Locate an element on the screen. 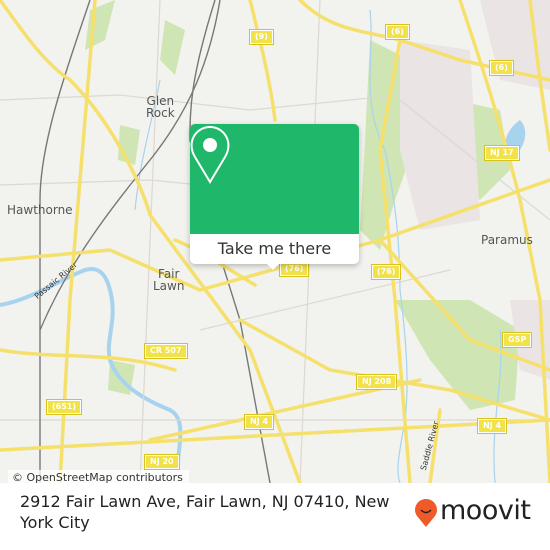 Image resolution: width=550 pixels, height=550 pixels. moovit-pin-icon is located at coordinates (426, 513).